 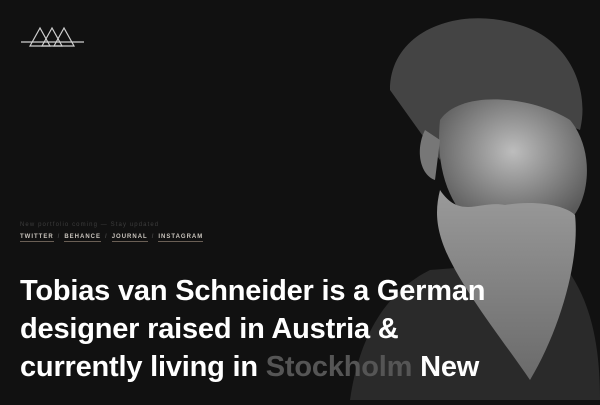 I want to click on behance-link: BEHANCE, so click(x=83, y=238).